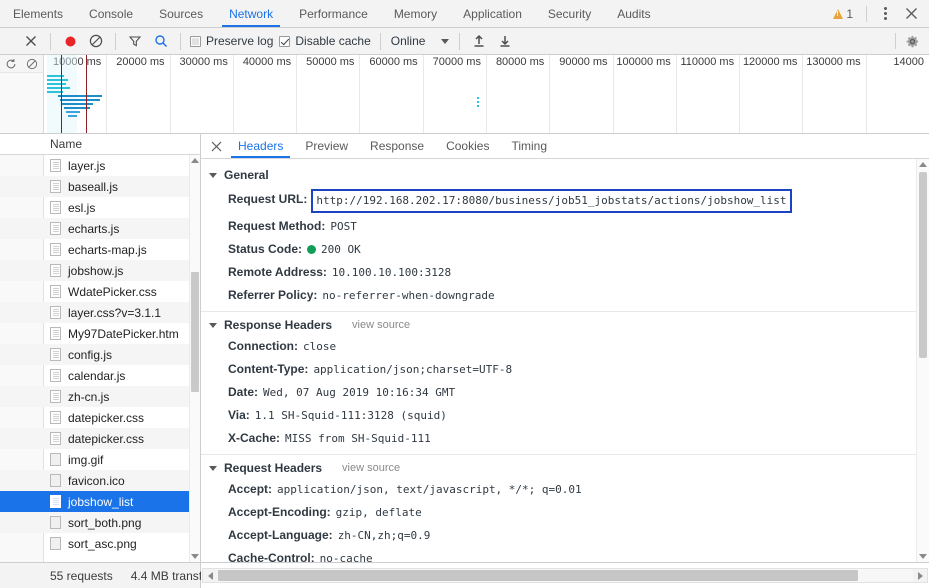 The width and height of the screenshot is (929, 588). What do you see at coordinates (135, 41) in the screenshot?
I see `filter-button` at bounding box center [135, 41].